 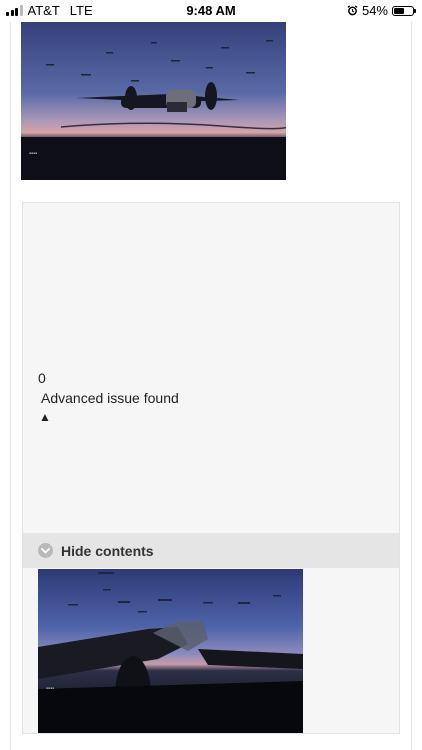 What do you see at coordinates (404, 10) in the screenshot?
I see `battery-icon` at bounding box center [404, 10].